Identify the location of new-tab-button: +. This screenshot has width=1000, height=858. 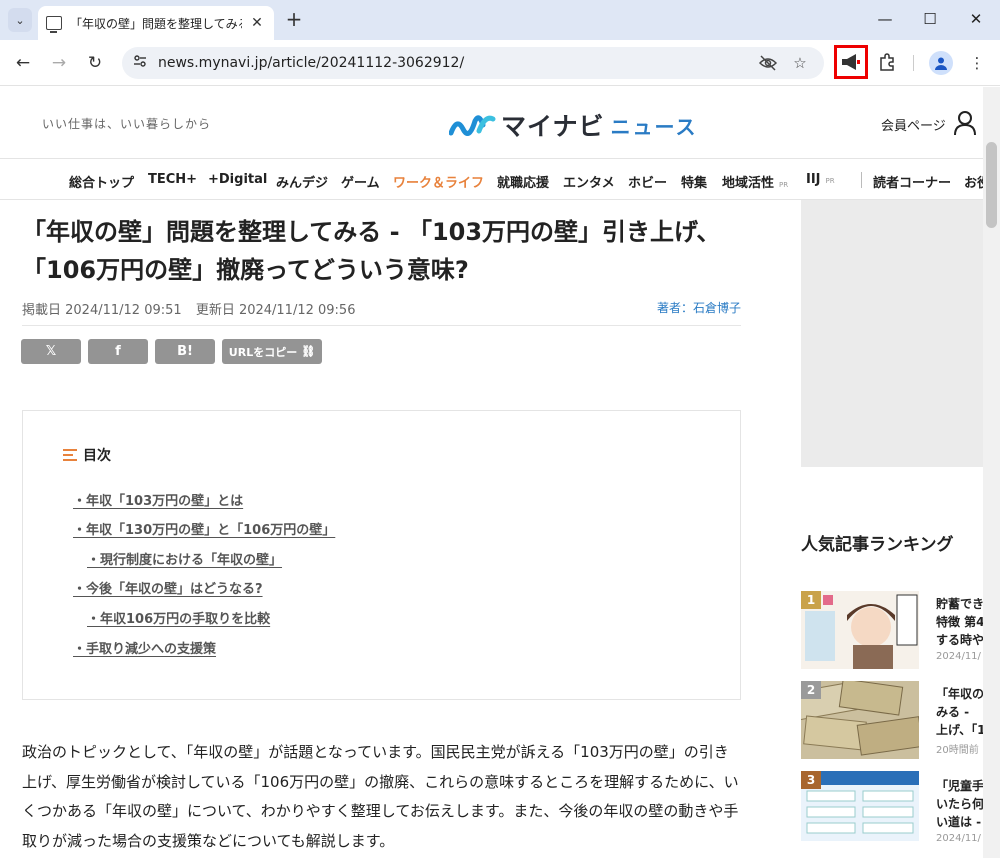
(294, 20).